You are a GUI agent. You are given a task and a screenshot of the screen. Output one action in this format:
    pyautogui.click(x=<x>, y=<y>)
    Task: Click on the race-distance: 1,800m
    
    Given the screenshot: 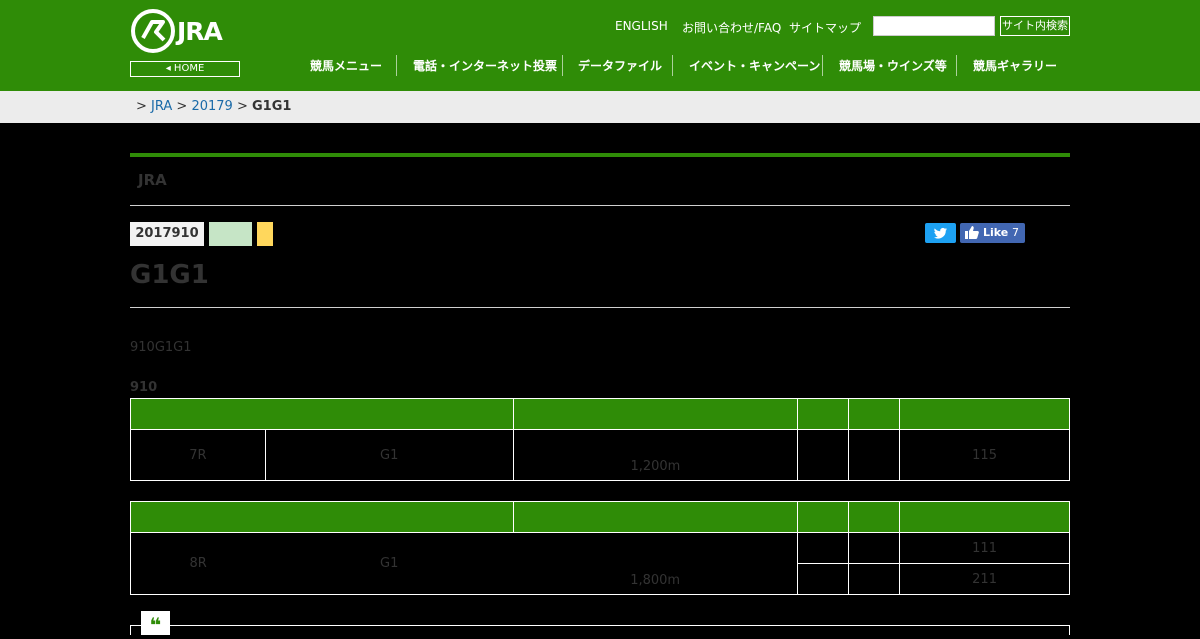 What is the action you would take?
    pyautogui.click(x=656, y=563)
    